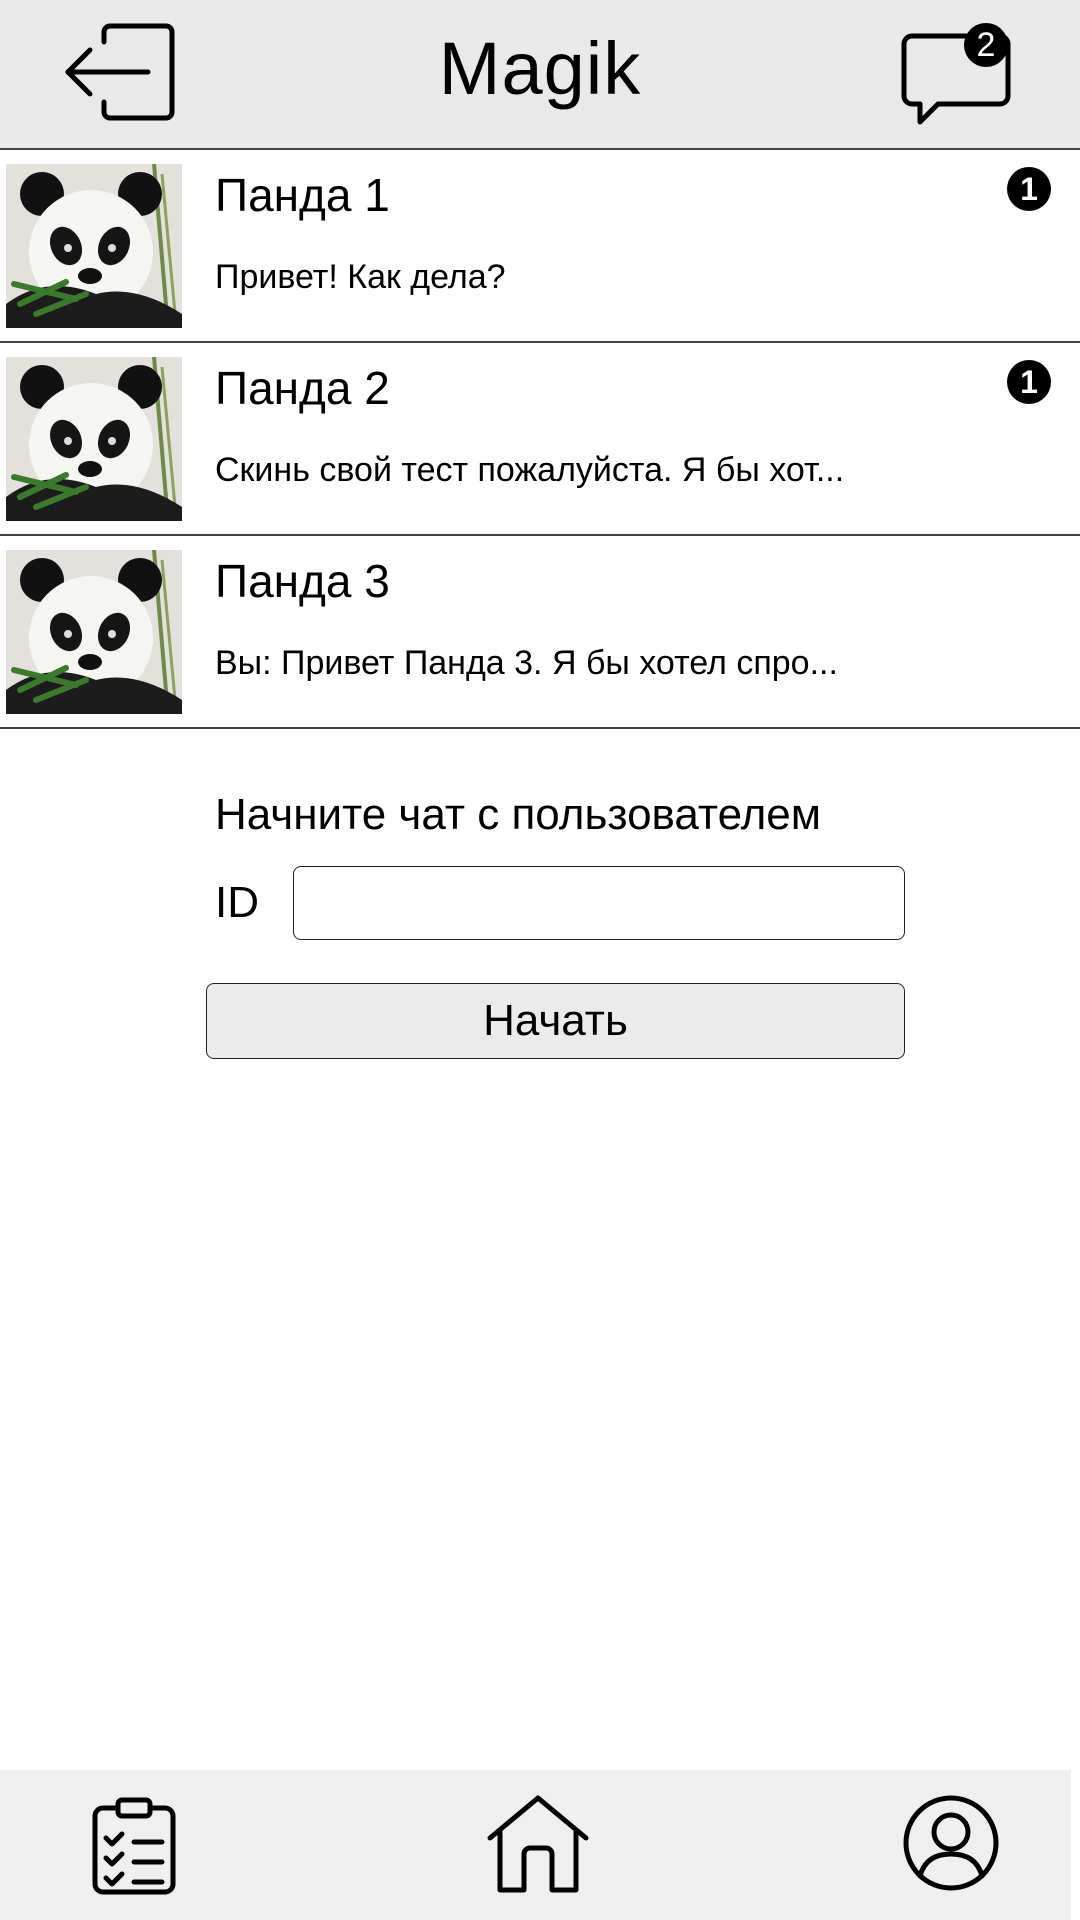  What do you see at coordinates (540, 75) in the screenshot?
I see `app-header: Magik 2` at bounding box center [540, 75].